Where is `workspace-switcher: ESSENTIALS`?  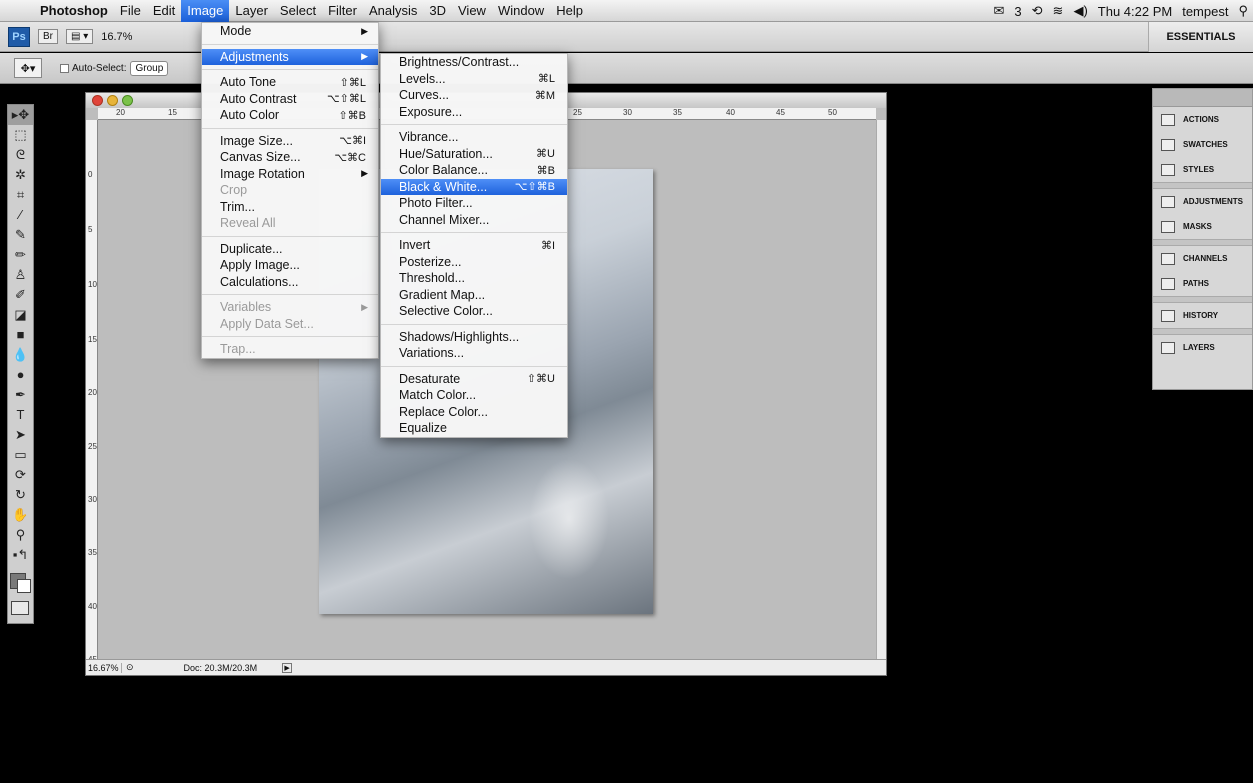 workspace-switcher: ESSENTIALS is located at coordinates (1200, 37).